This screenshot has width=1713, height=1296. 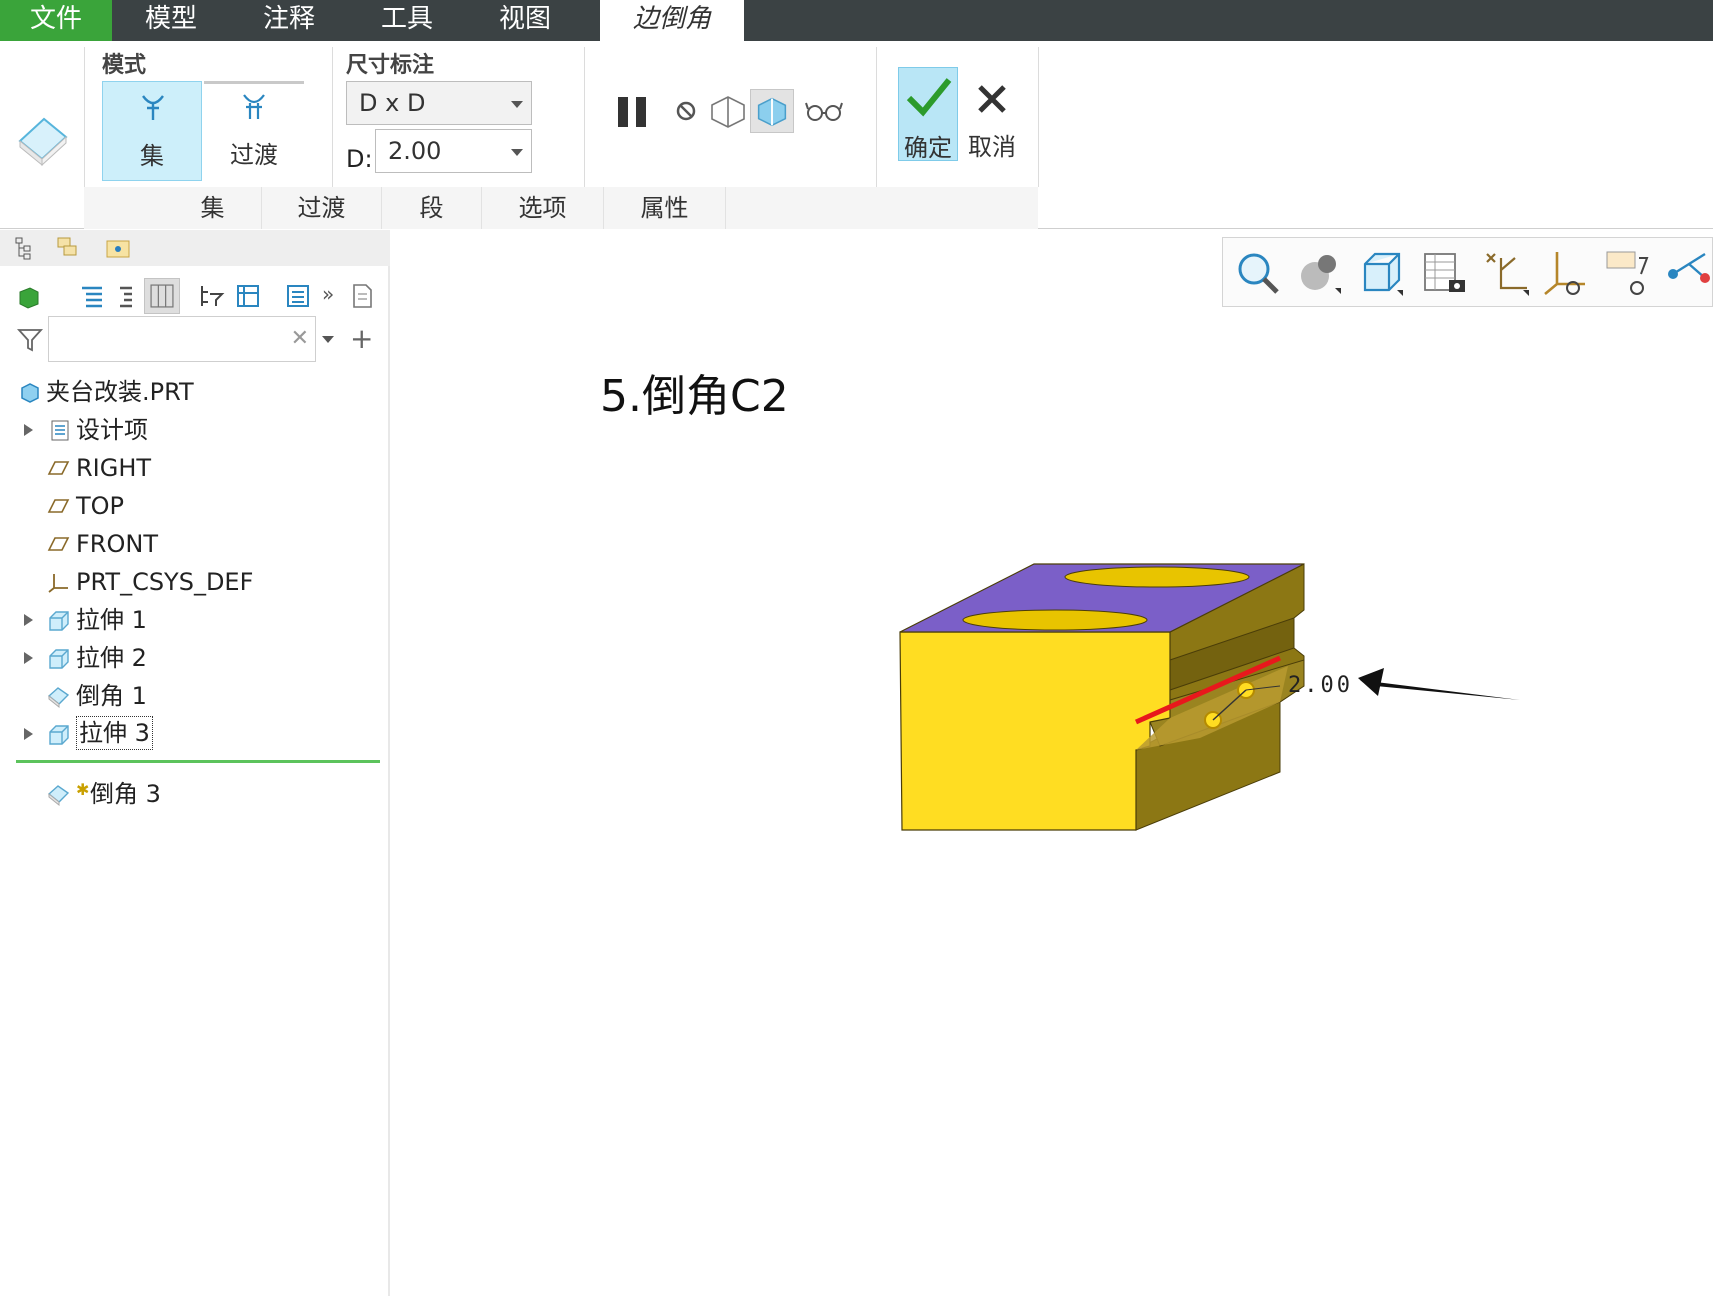 What do you see at coordinates (114, 468) in the screenshot?
I see `tree-item-label: RIGHT` at bounding box center [114, 468].